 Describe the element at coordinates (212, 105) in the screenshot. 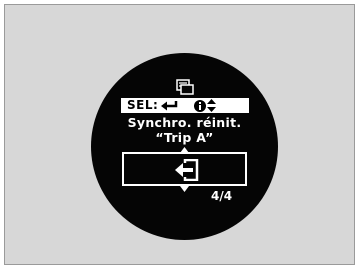

I see `up-down-arrows-icon` at that location.